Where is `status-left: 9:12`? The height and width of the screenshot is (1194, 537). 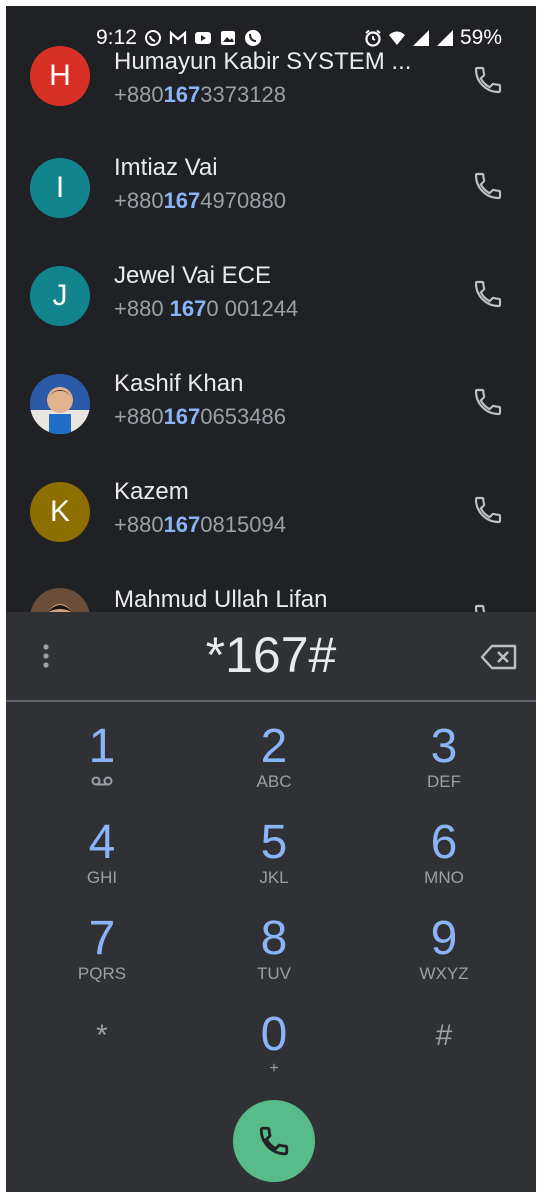
status-left: 9:12 is located at coordinates (179, 38).